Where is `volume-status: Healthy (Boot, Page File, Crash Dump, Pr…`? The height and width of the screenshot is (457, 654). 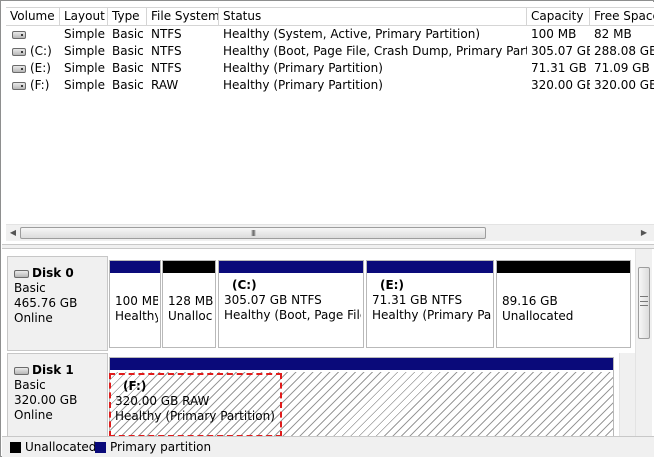
volume-status: Healthy (Boot, Page File, Crash Dump, Pr… is located at coordinates (375, 51).